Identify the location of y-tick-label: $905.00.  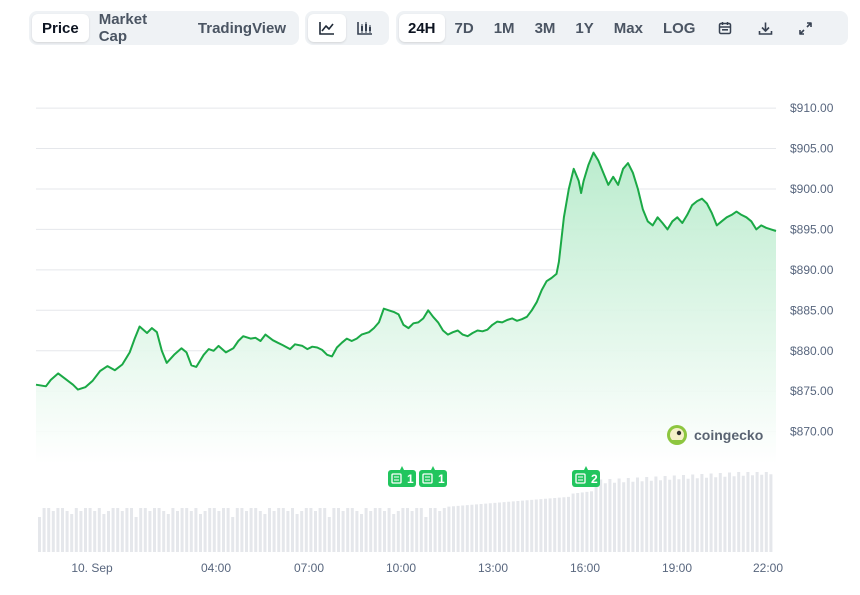
(812, 149).